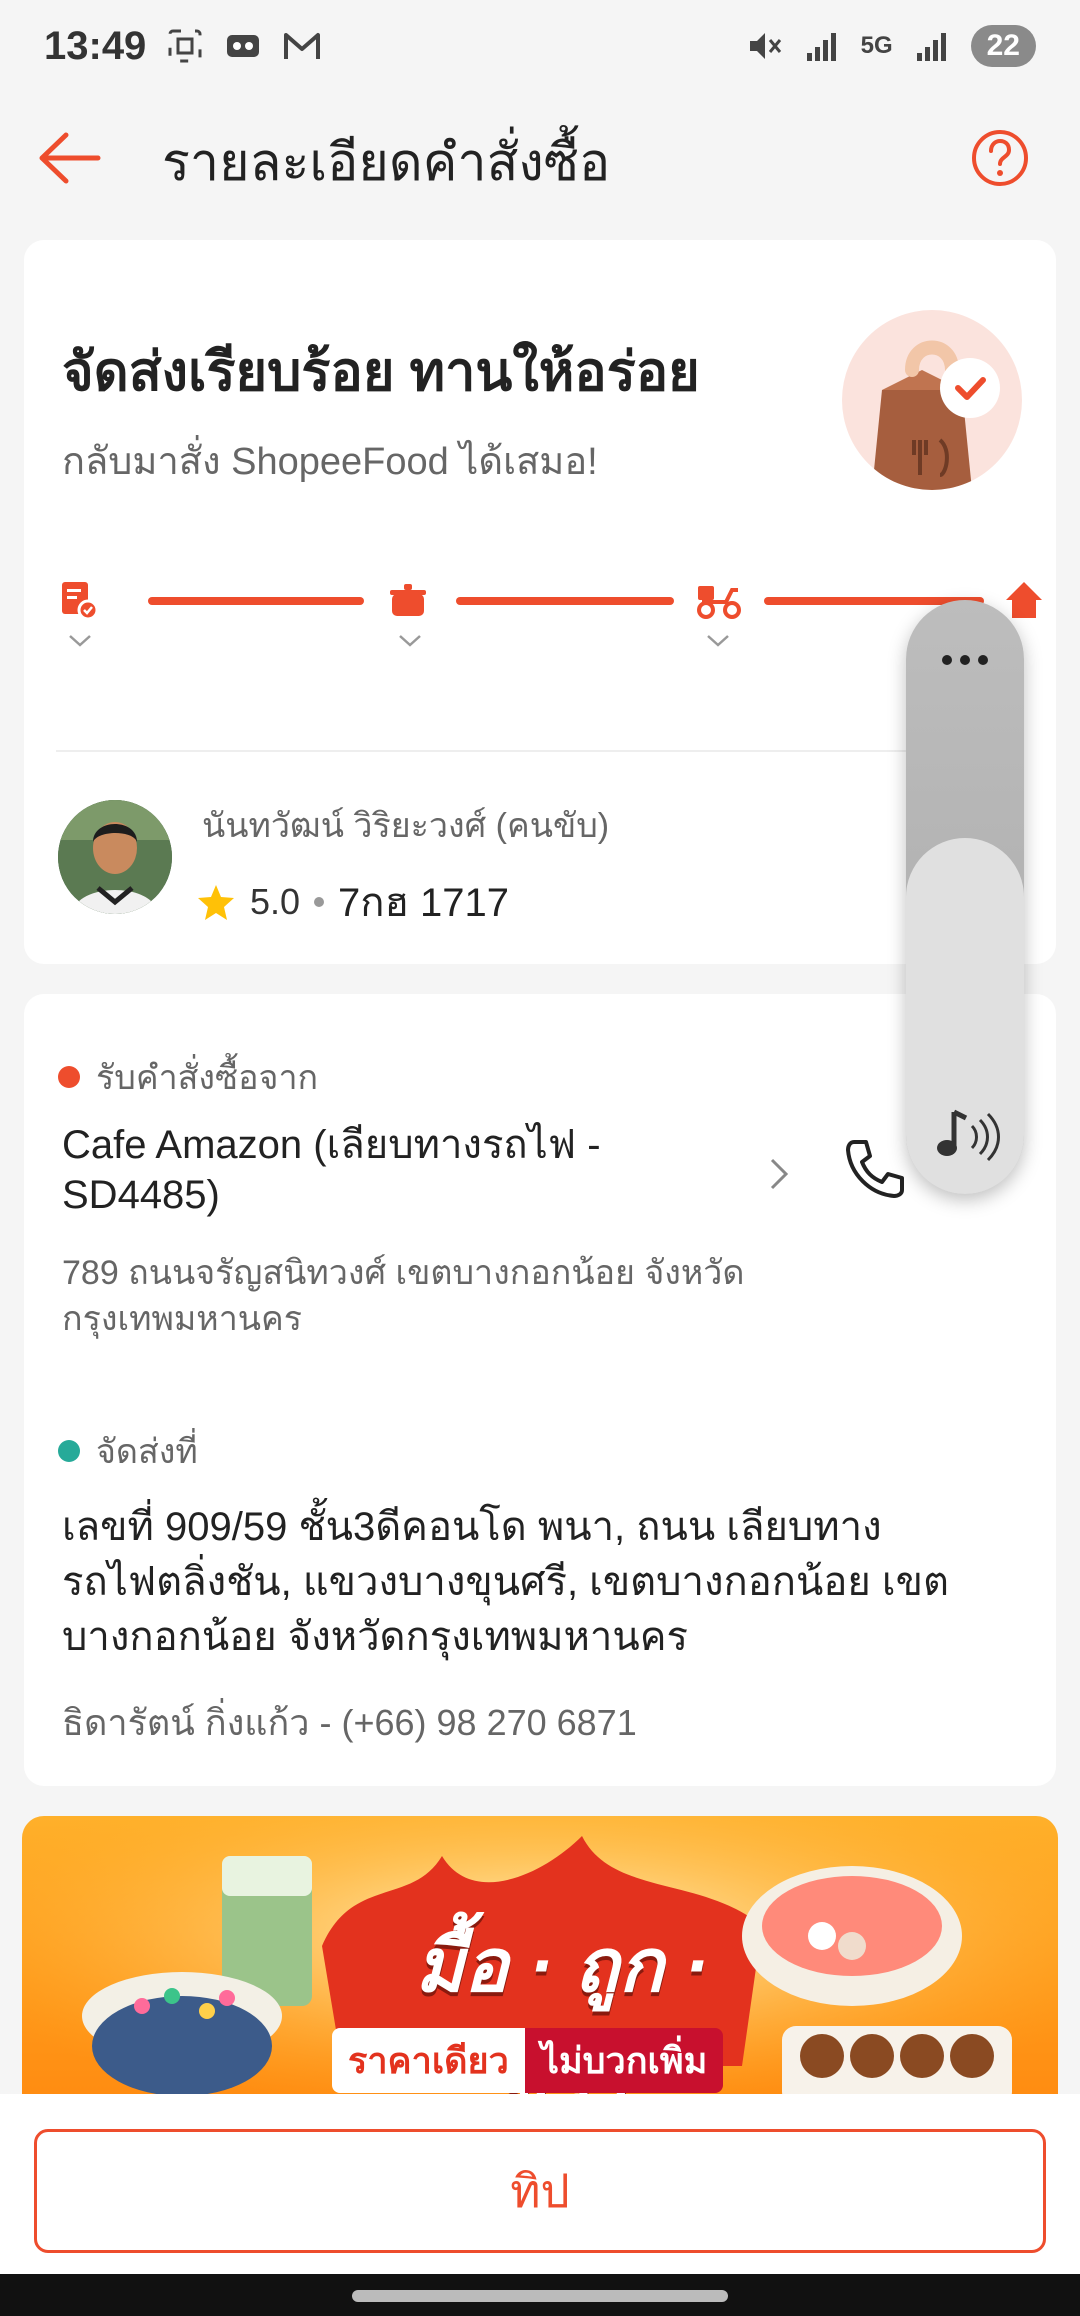 The height and width of the screenshot is (2316, 1080). What do you see at coordinates (275, 901) in the screenshot?
I see `driver-rating: 5.0` at bounding box center [275, 901].